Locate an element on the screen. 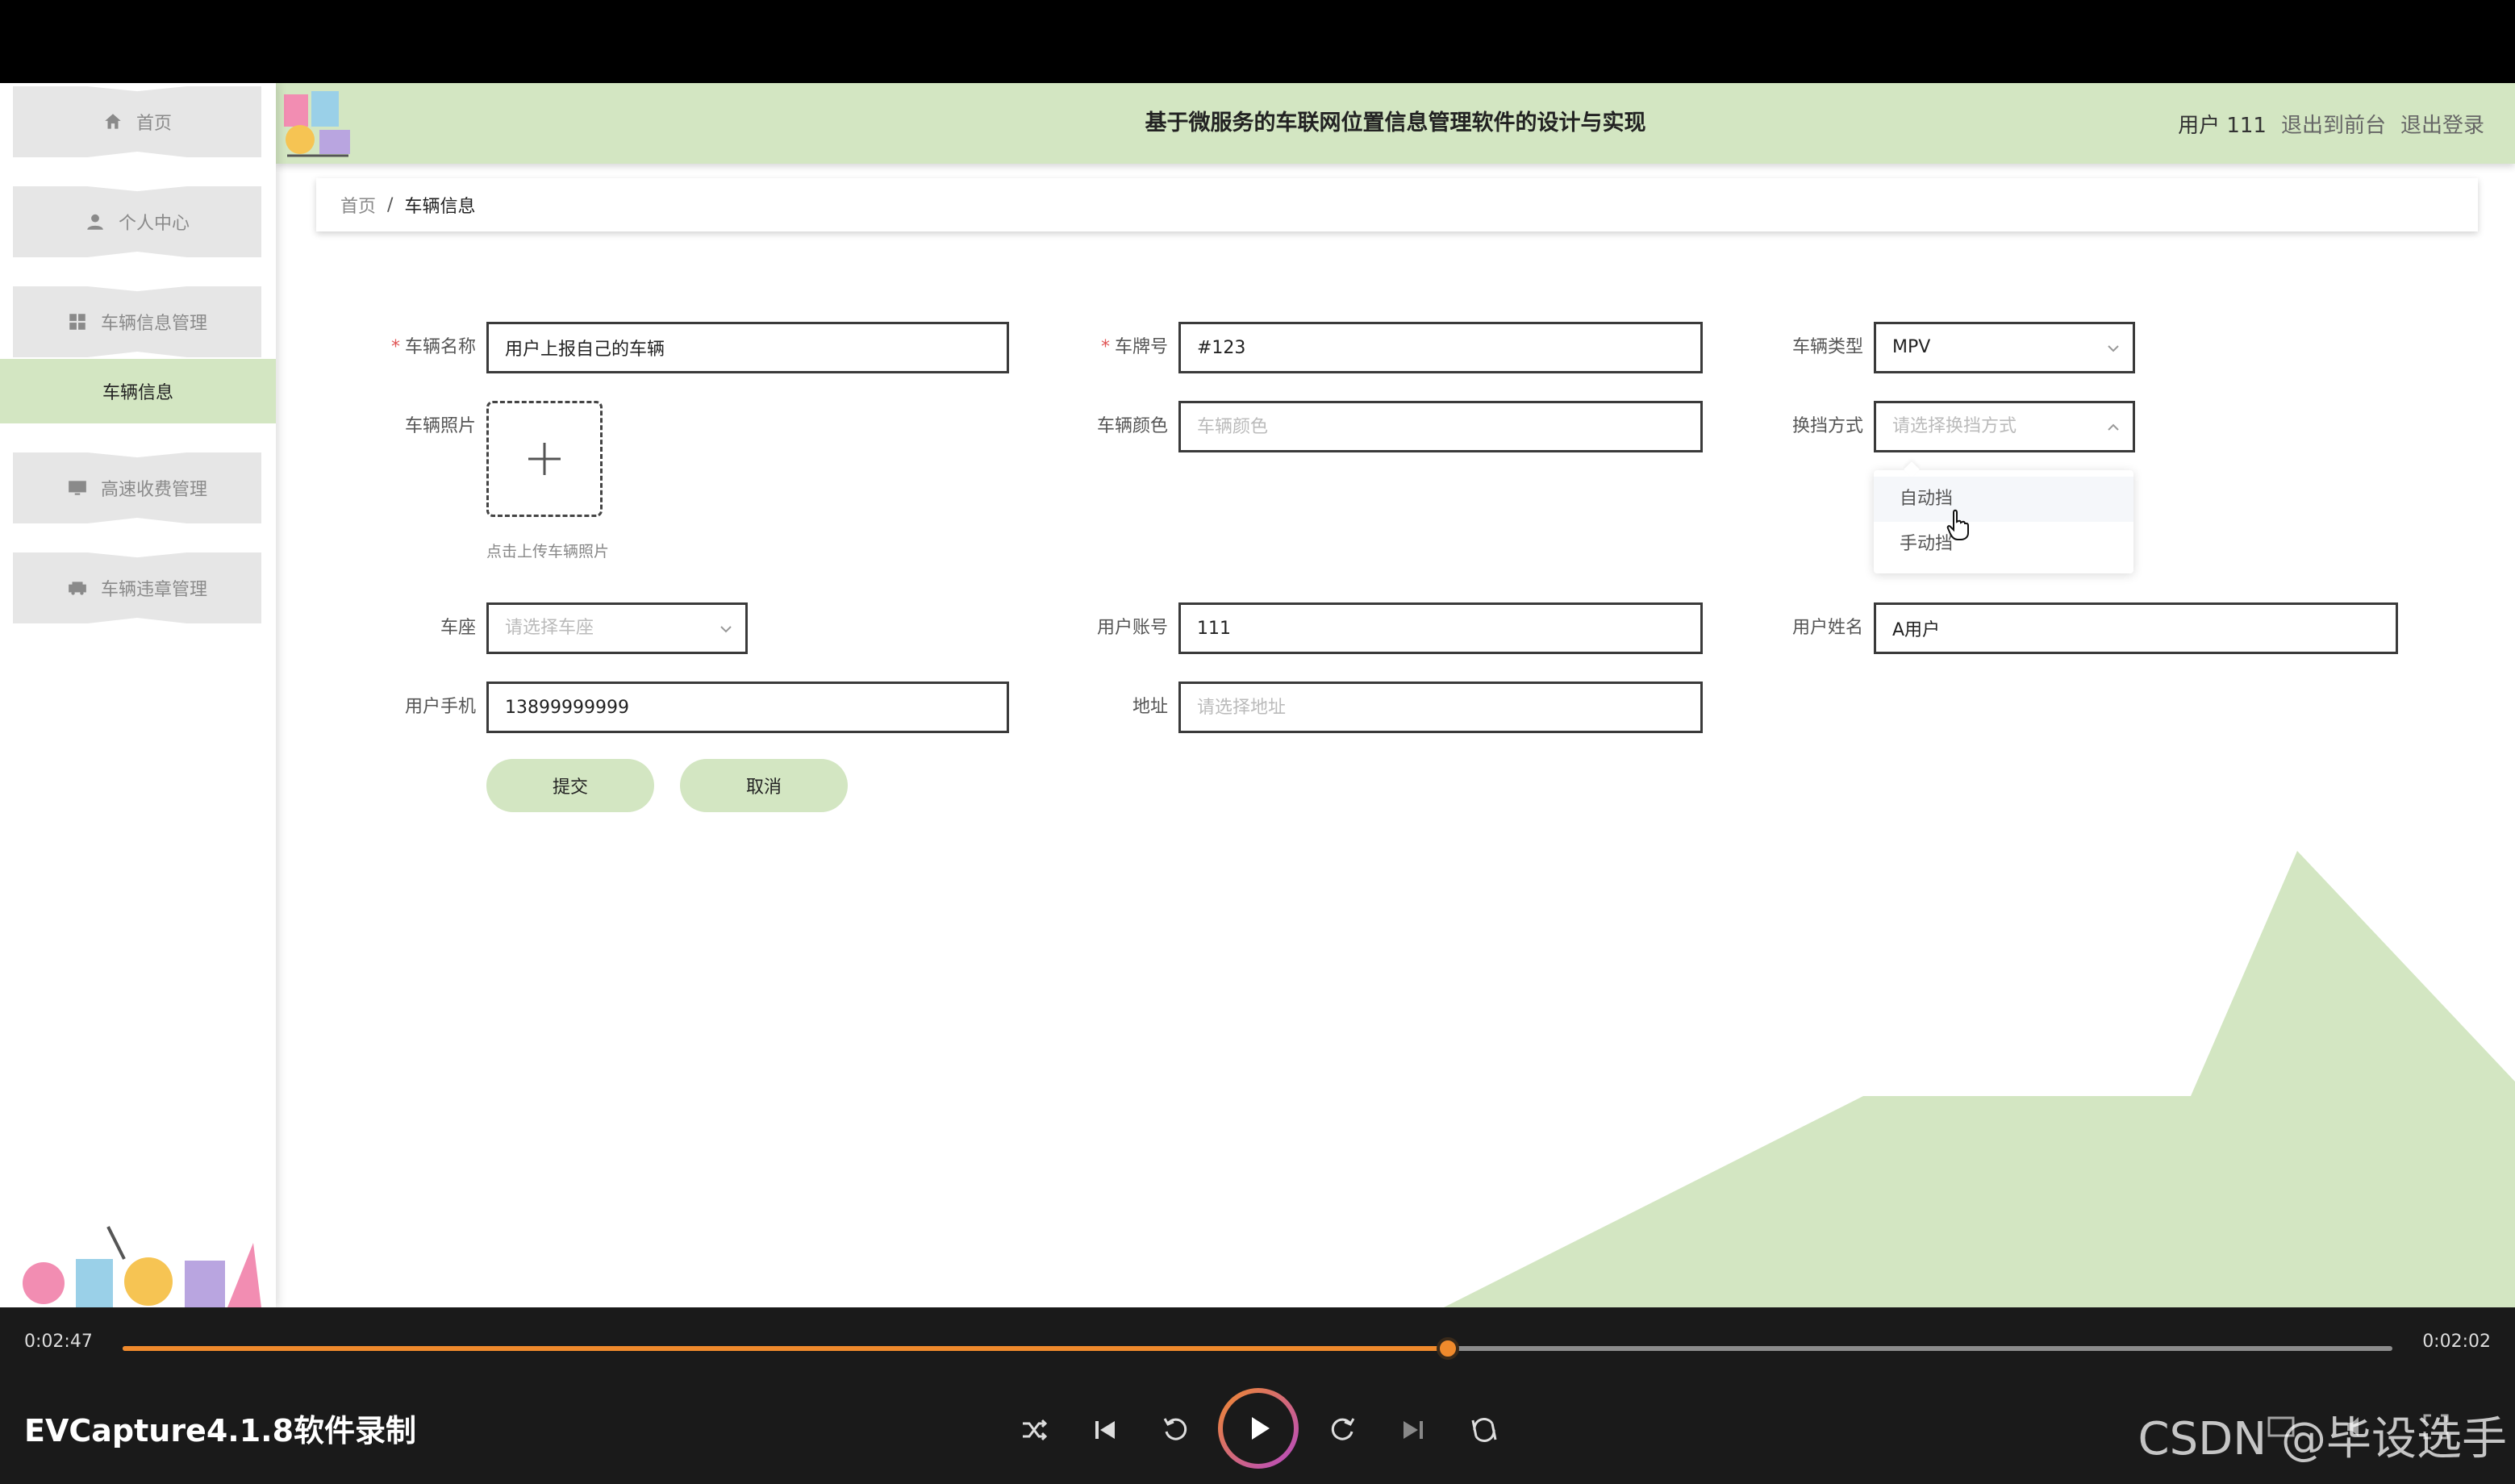 The image size is (2515, 1484). sidebar-subitem-vehicle-info: 车辆信息 is located at coordinates (138, 391).